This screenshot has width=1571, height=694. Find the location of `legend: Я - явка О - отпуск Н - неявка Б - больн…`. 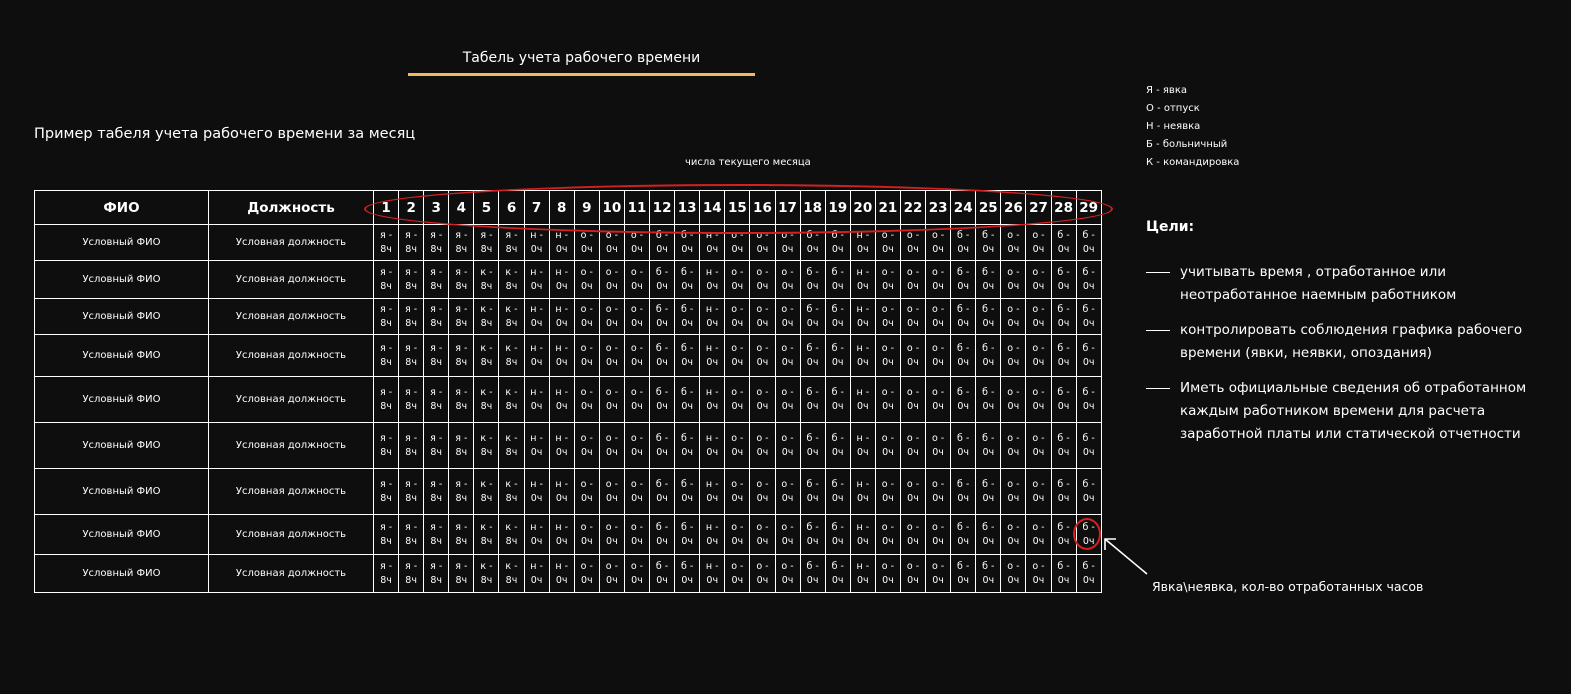

legend: Я - явка О - отпуск Н - неявка Б - больн… is located at coordinates (1192, 127).